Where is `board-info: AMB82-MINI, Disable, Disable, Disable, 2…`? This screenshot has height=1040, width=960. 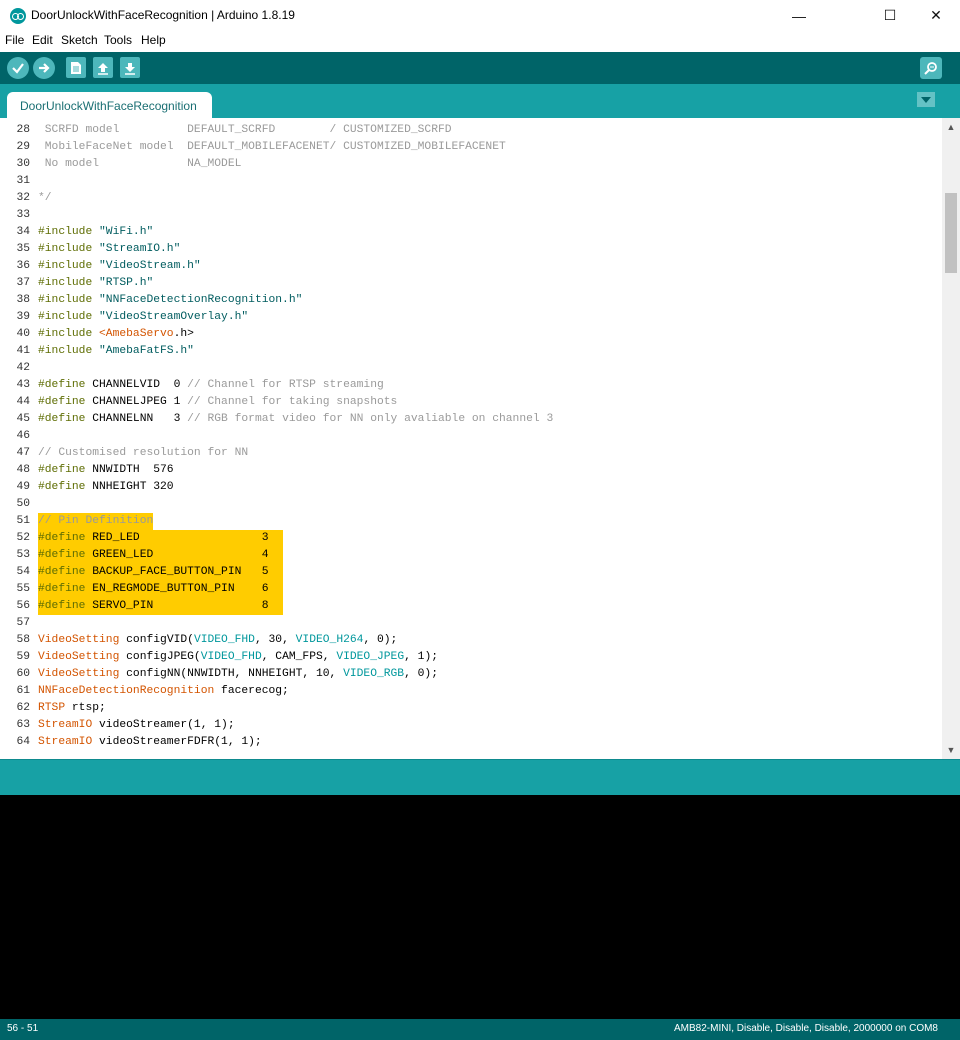
board-info: AMB82-MINI, Disable, Disable, Disable, 2… is located at coordinates (805, 1028).